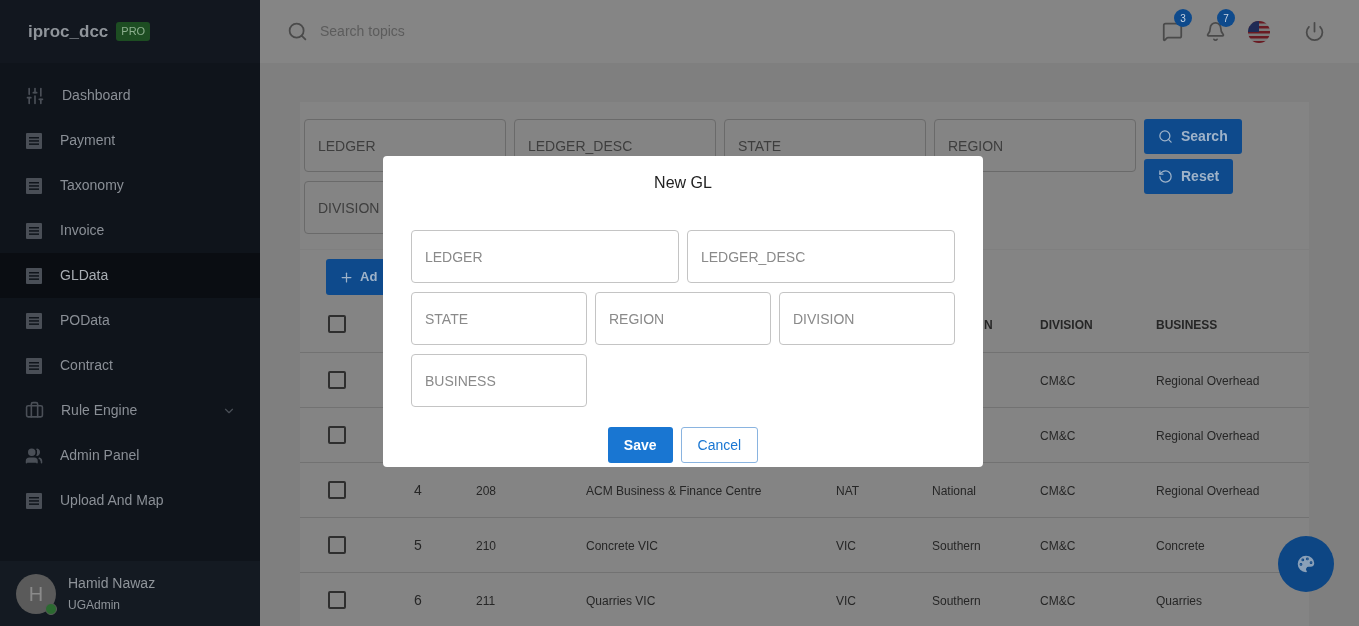  I want to click on plus-icon, so click(346, 277).